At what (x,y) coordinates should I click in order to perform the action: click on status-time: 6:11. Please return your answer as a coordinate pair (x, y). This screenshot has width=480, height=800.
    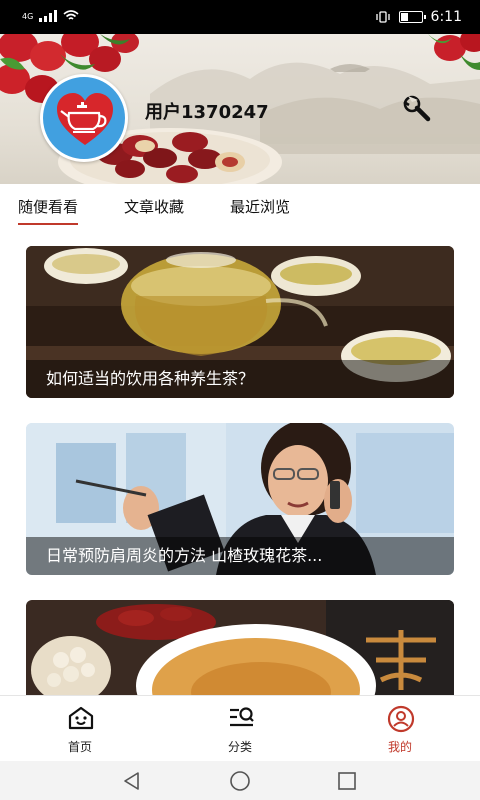
    Looking at the image, I should click on (446, 17).